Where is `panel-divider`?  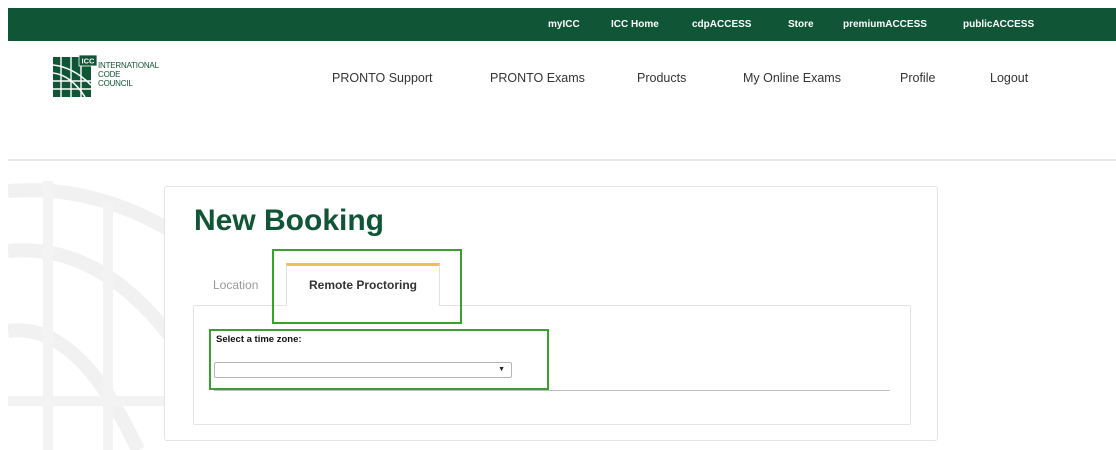 panel-divider is located at coordinates (552, 390).